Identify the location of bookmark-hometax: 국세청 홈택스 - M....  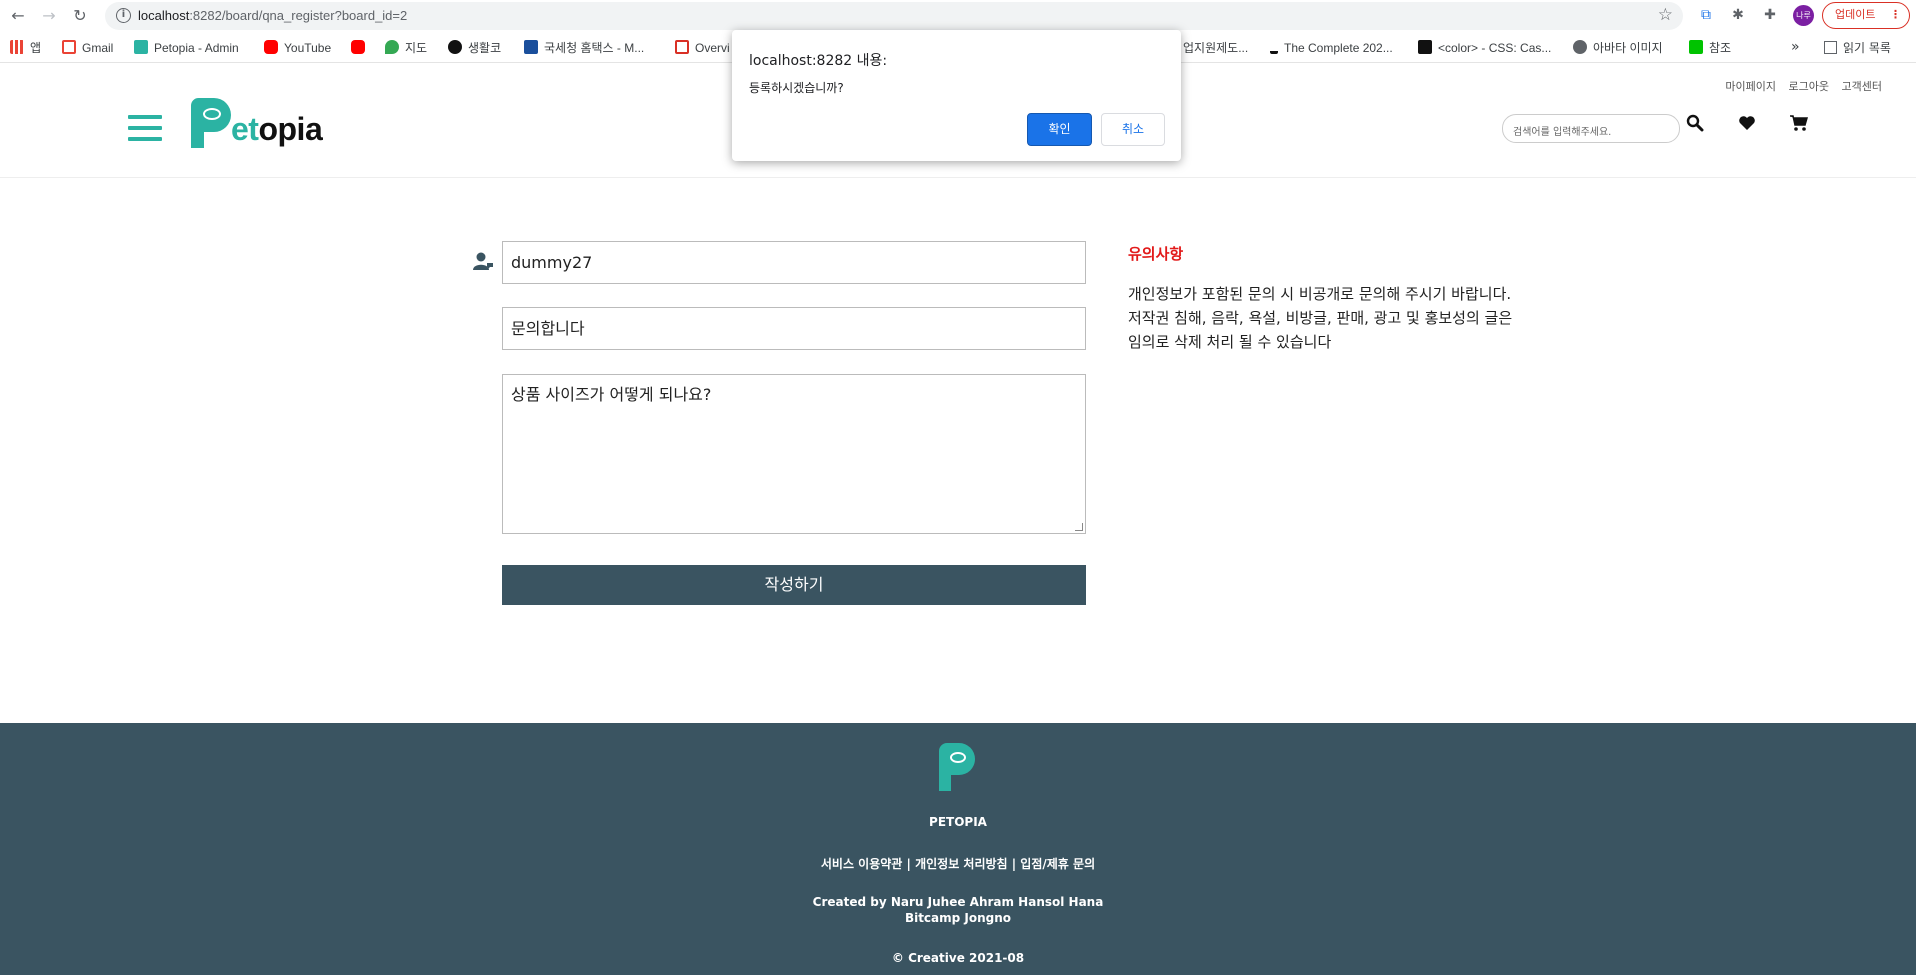
(584, 48).